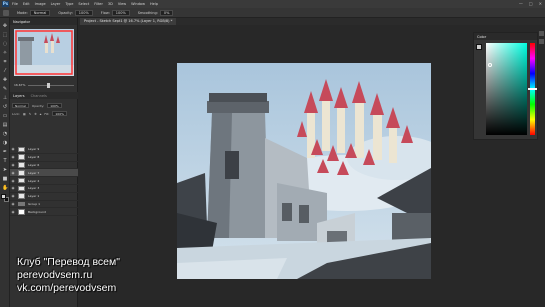  Describe the element at coordinates (44, 52) in the screenshot. I see `navigator-thumbnail` at that location.